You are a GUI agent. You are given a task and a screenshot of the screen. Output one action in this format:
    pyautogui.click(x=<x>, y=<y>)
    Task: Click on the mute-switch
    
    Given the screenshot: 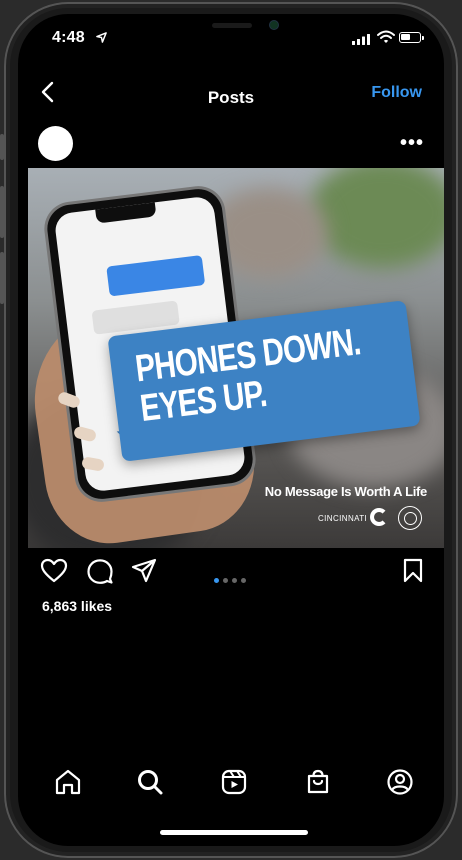 What is the action you would take?
    pyautogui.click(x=2, y=147)
    